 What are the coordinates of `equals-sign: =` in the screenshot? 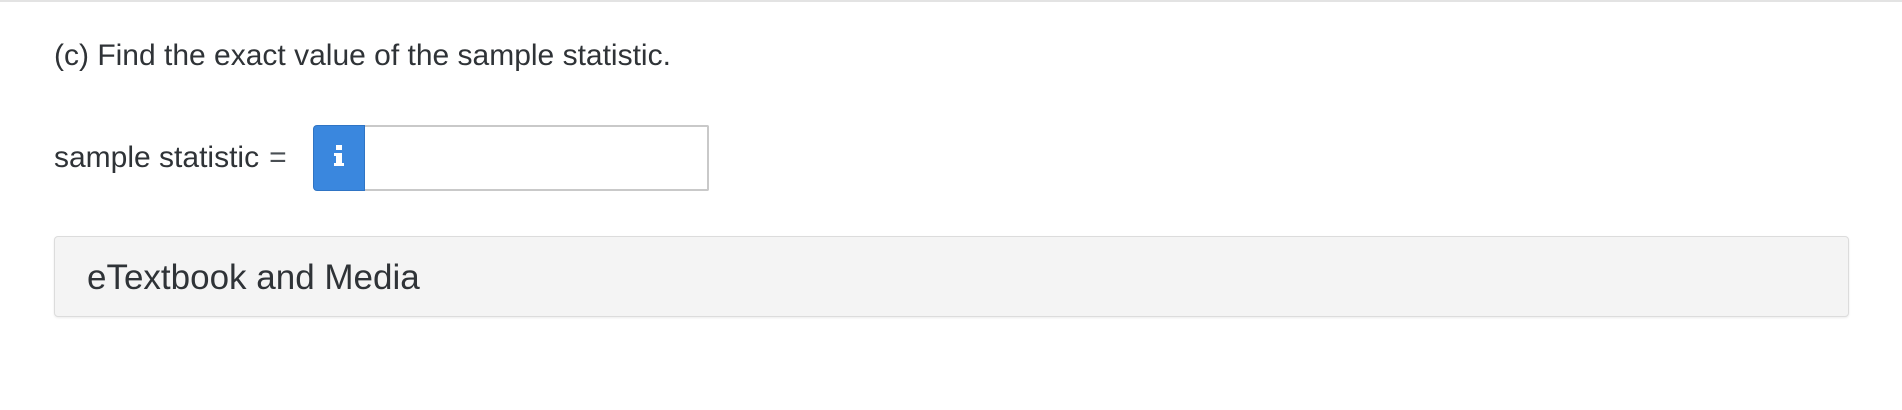 It's located at (278, 157).